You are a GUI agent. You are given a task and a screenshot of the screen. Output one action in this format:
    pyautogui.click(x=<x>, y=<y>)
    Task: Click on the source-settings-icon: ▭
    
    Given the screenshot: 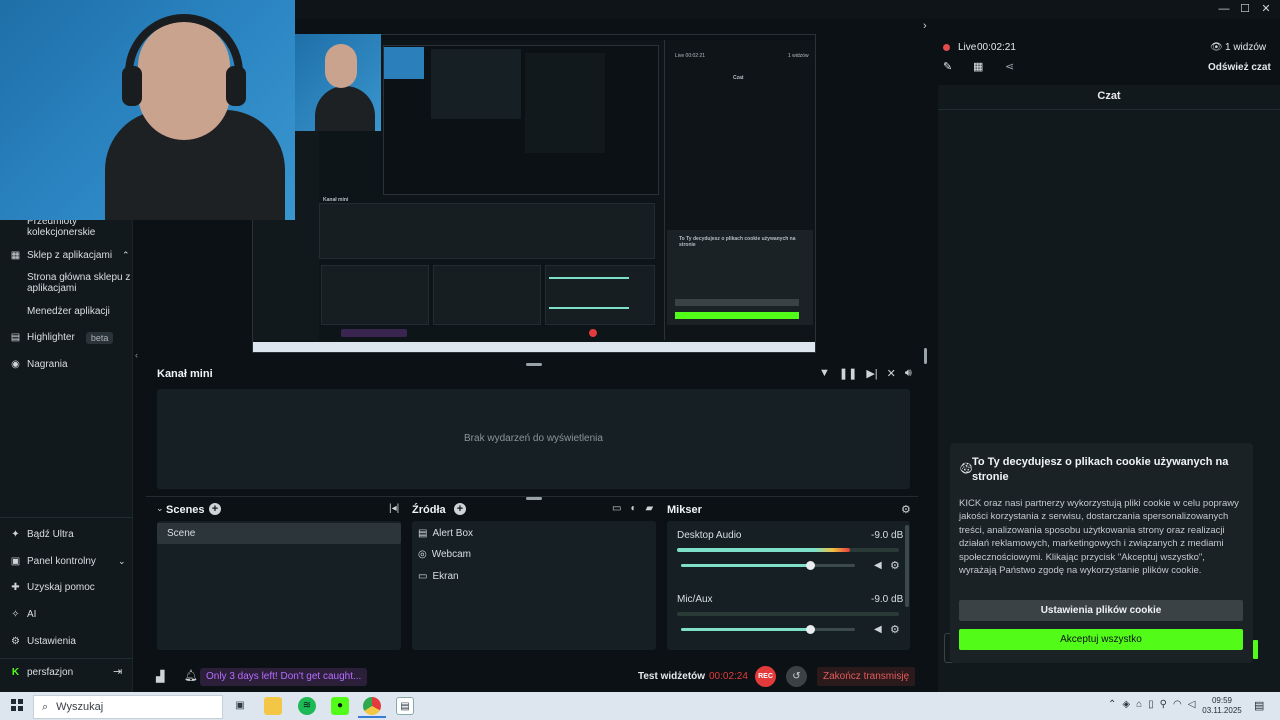 What is the action you would take?
    pyautogui.click(x=616, y=508)
    